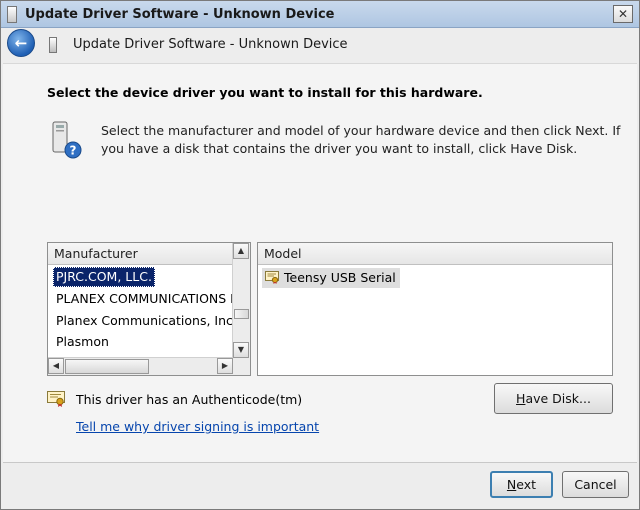 This screenshot has width=640, height=510. Describe the element at coordinates (272, 277) in the screenshot. I see `signed-driver-icon` at that location.